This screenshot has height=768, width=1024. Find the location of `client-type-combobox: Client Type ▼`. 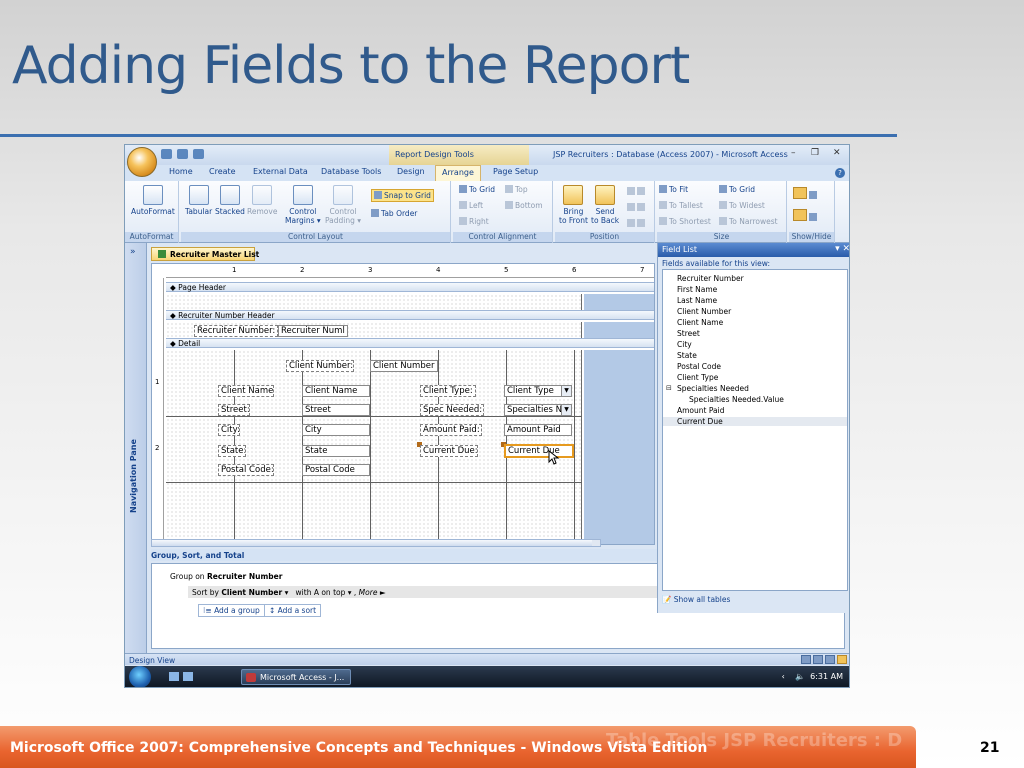

client-type-combobox: Client Type ▼ is located at coordinates (538, 391).